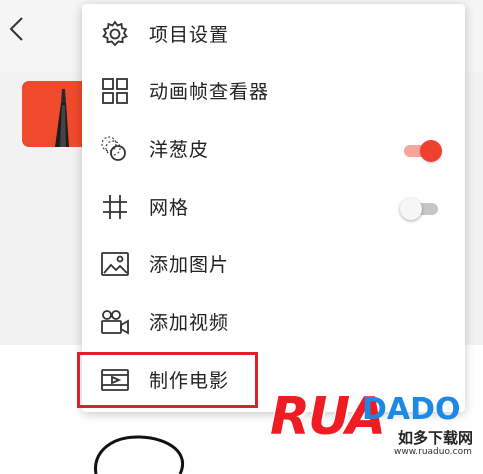 Image resolution: width=483 pixels, height=474 pixels. I want to click on grid-lines-icon, so click(115, 207).